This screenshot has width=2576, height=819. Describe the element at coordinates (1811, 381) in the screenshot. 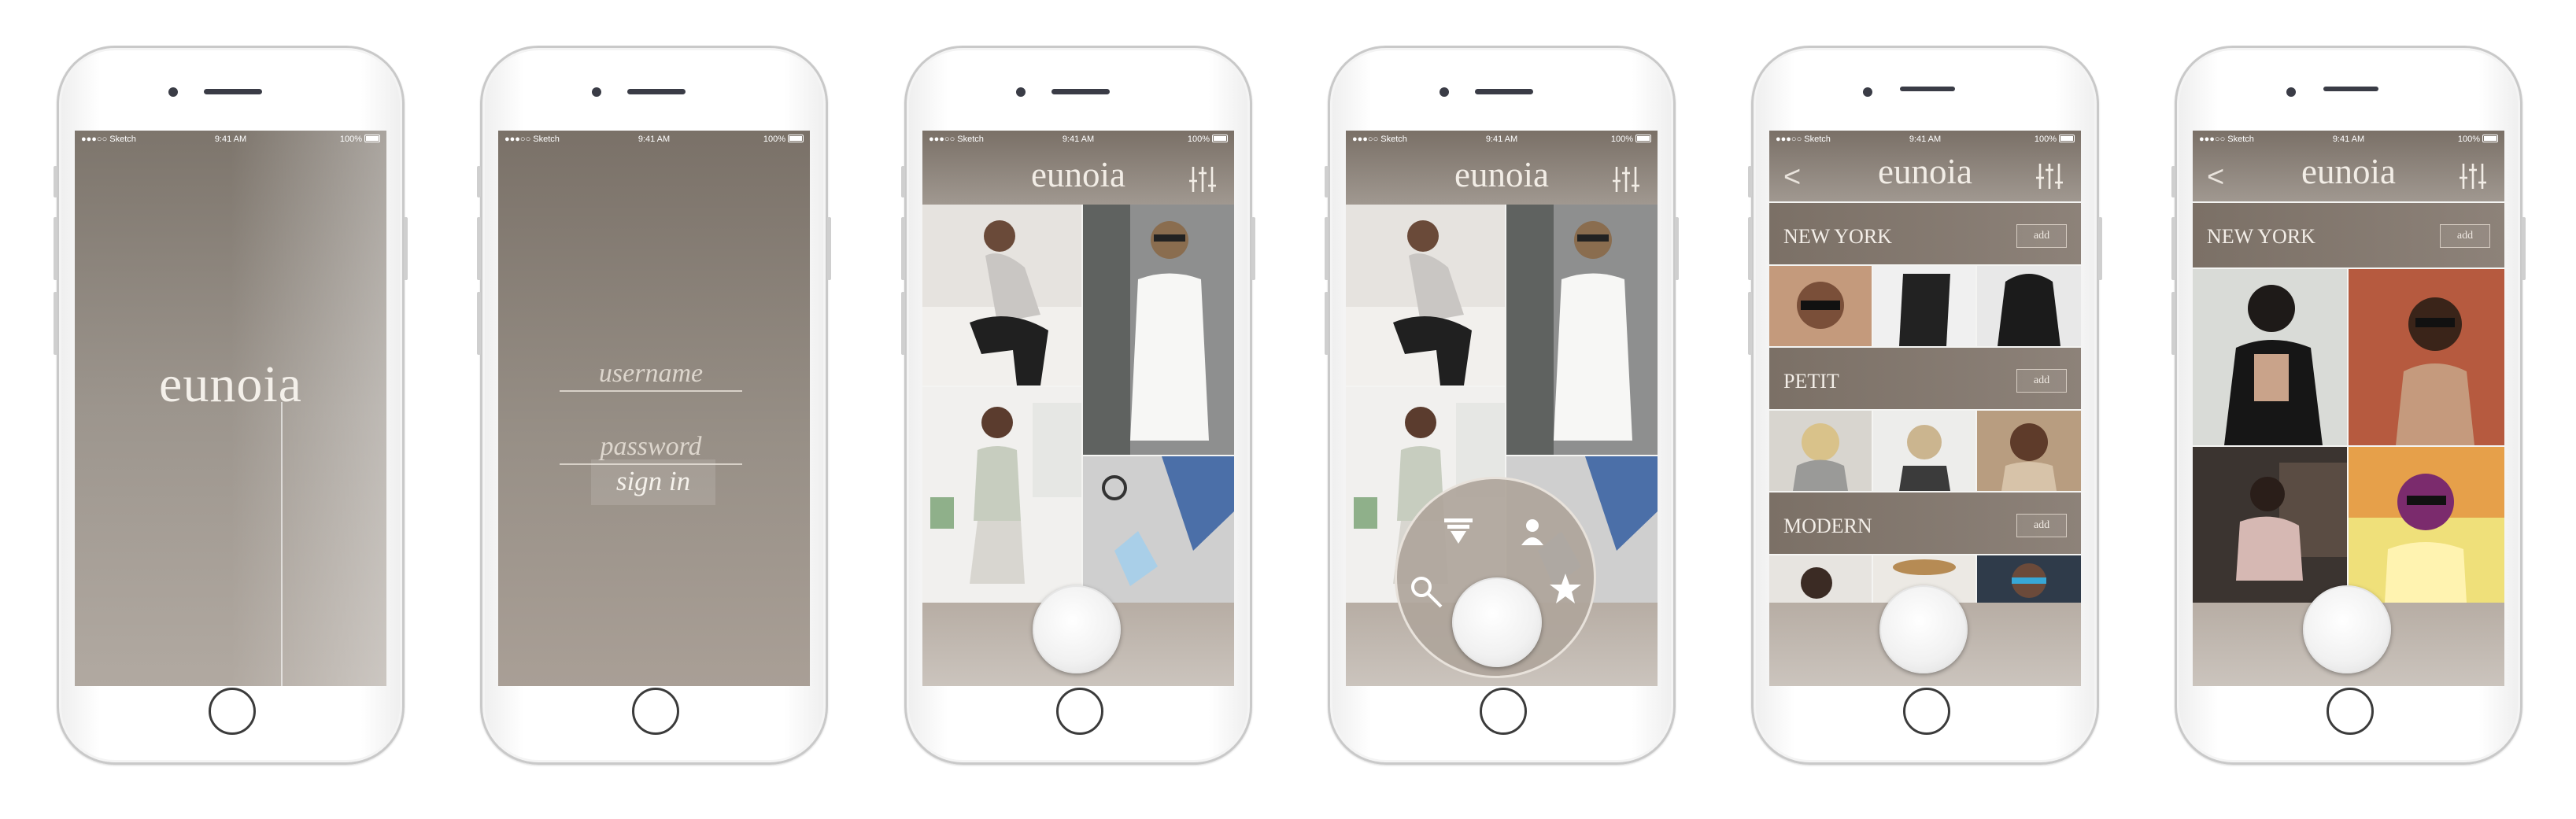

I see `category-title: PETIT` at that location.